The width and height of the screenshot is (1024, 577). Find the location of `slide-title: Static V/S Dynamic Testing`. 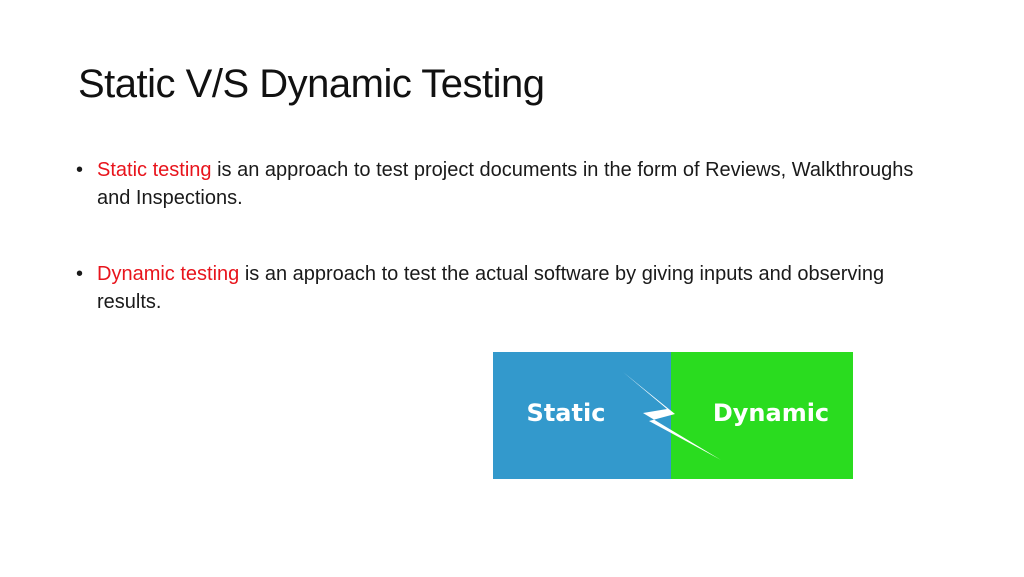

slide-title: Static V/S Dynamic Testing is located at coordinates (311, 84).